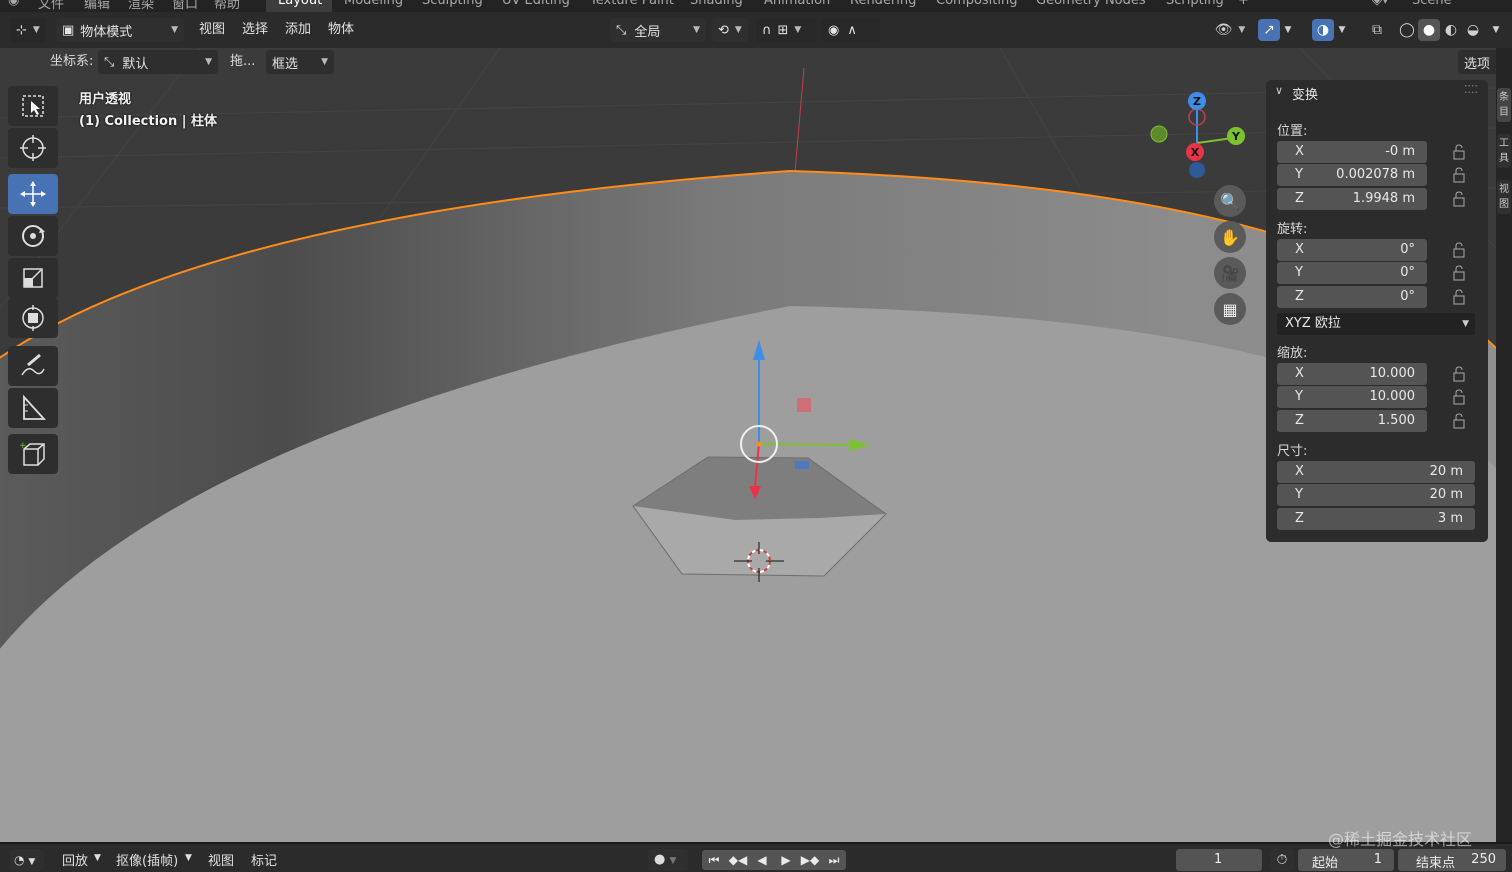 The width and height of the screenshot is (1512, 872). Describe the element at coordinates (13, 4) in the screenshot. I see `blender-logo-icon: ◉` at that location.